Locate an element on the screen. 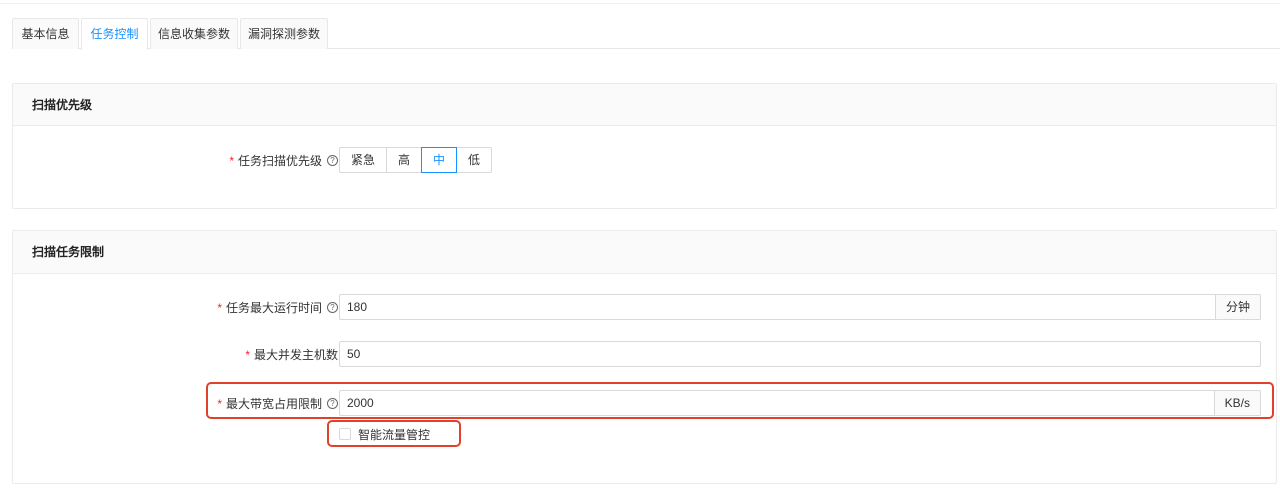  max-bandwidth-label-text: 最大带宽占用限制 is located at coordinates (273, 404).